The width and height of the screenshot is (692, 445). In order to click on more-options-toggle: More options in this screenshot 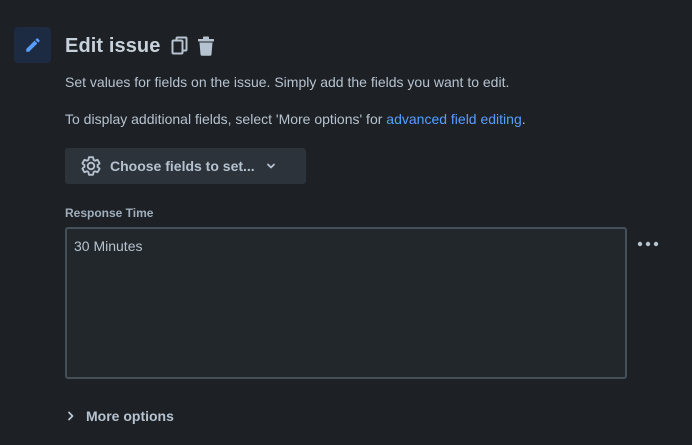, I will do `click(119, 416)`.